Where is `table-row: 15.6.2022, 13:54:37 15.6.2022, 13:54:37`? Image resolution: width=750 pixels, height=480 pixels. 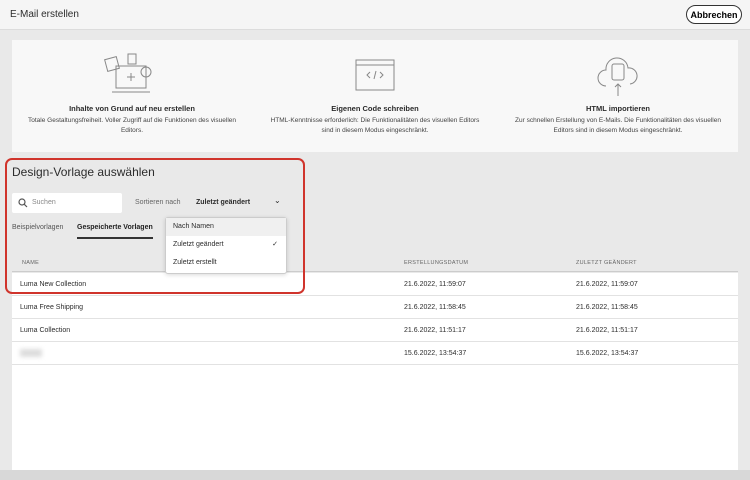 table-row: 15.6.2022, 13:54:37 15.6.2022, 13:54:37 is located at coordinates (375, 353).